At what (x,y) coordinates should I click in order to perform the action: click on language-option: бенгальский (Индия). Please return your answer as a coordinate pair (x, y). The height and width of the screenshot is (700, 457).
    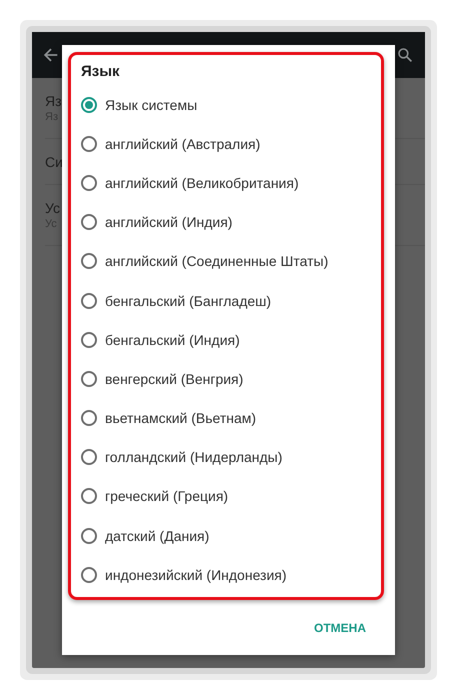
    Looking at the image, I should click on (231, 340).